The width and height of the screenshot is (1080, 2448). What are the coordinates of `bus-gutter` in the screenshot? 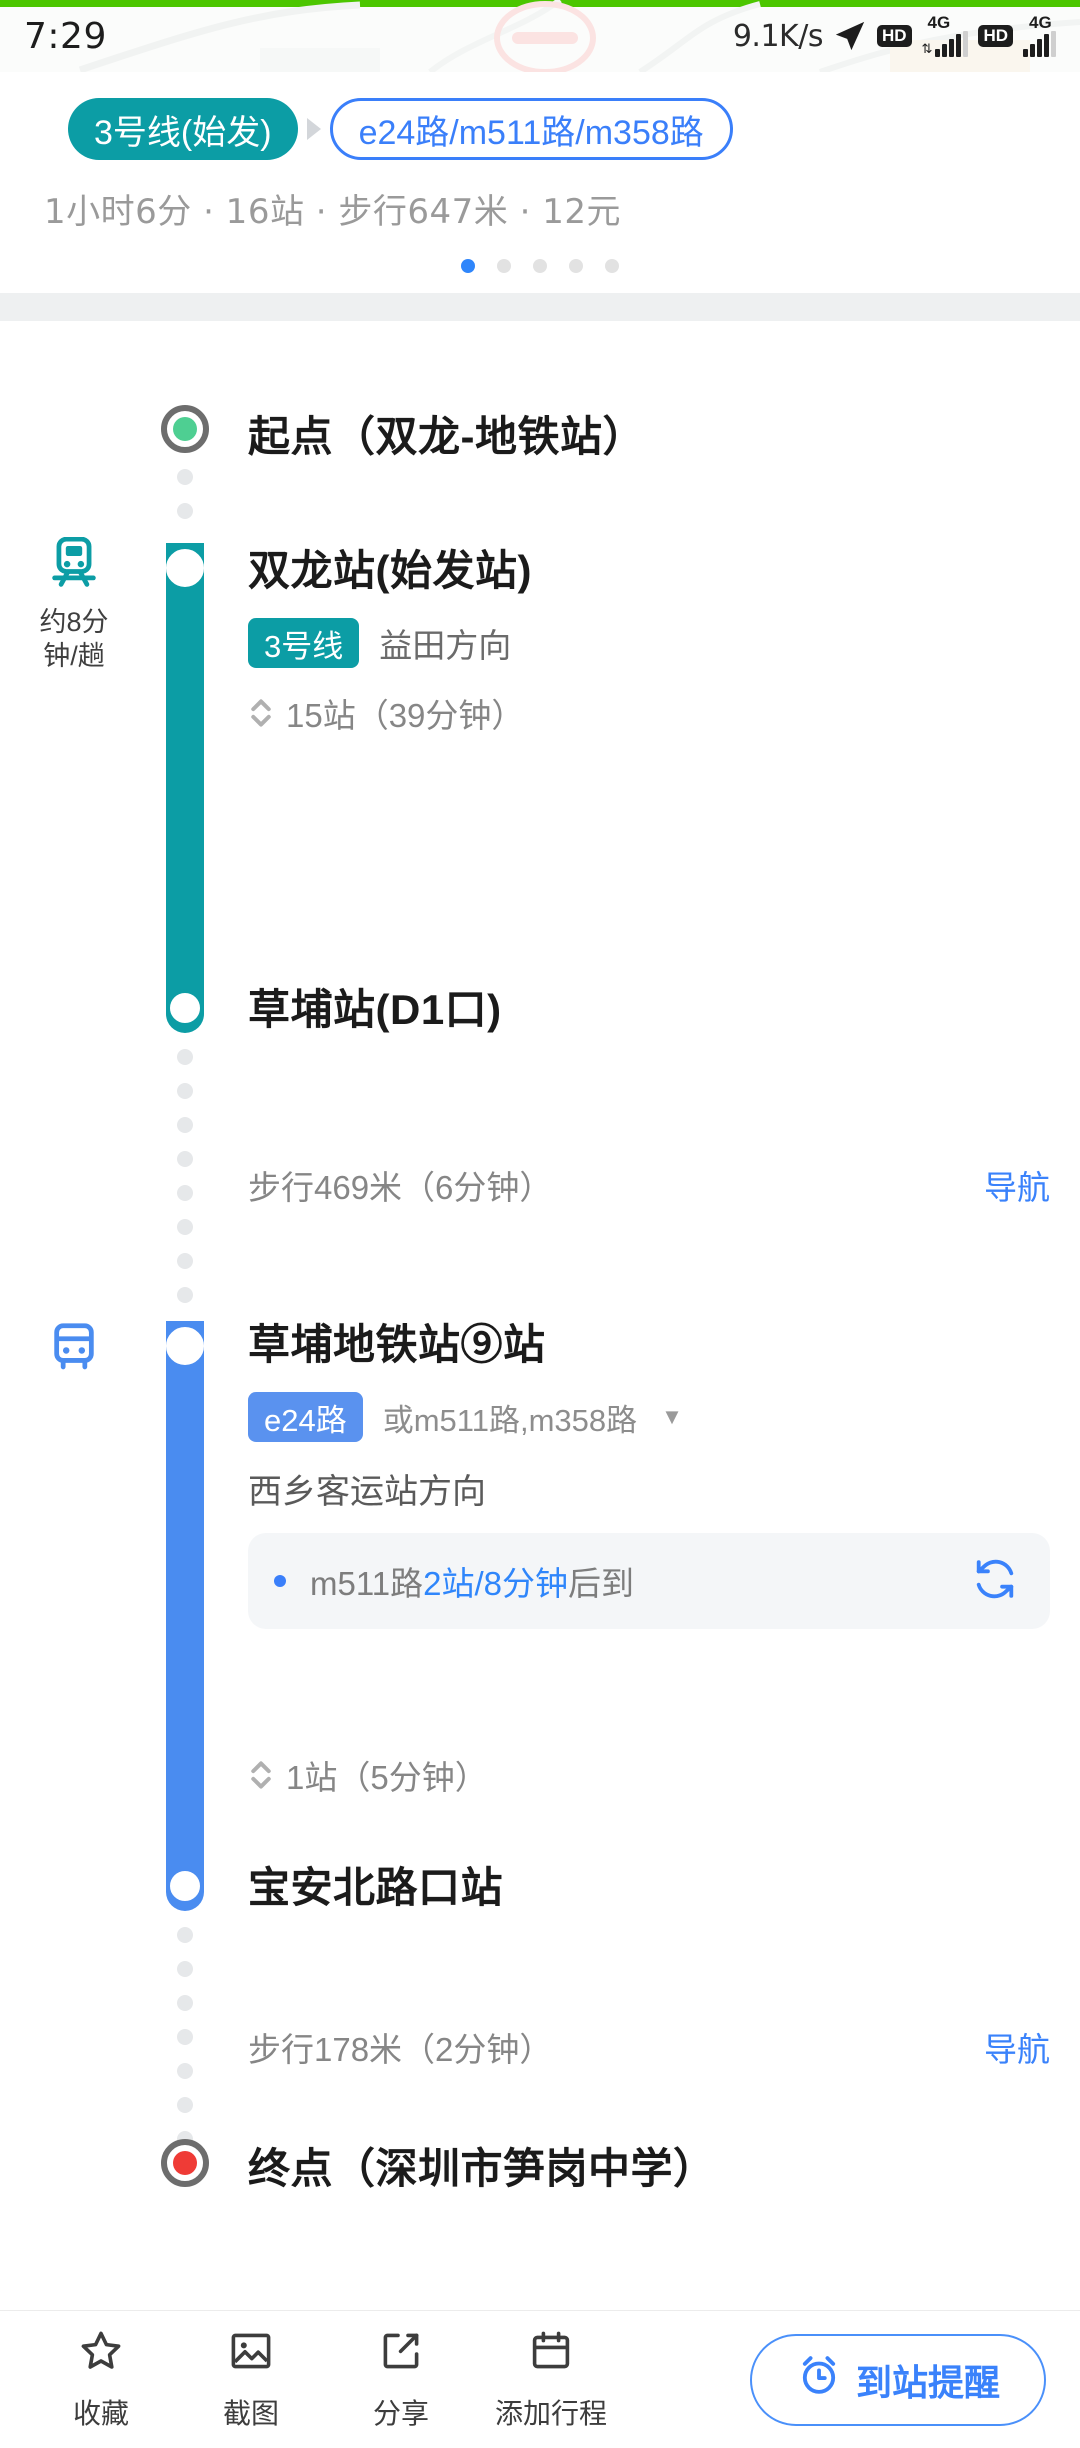 It's located at (74, 1349).